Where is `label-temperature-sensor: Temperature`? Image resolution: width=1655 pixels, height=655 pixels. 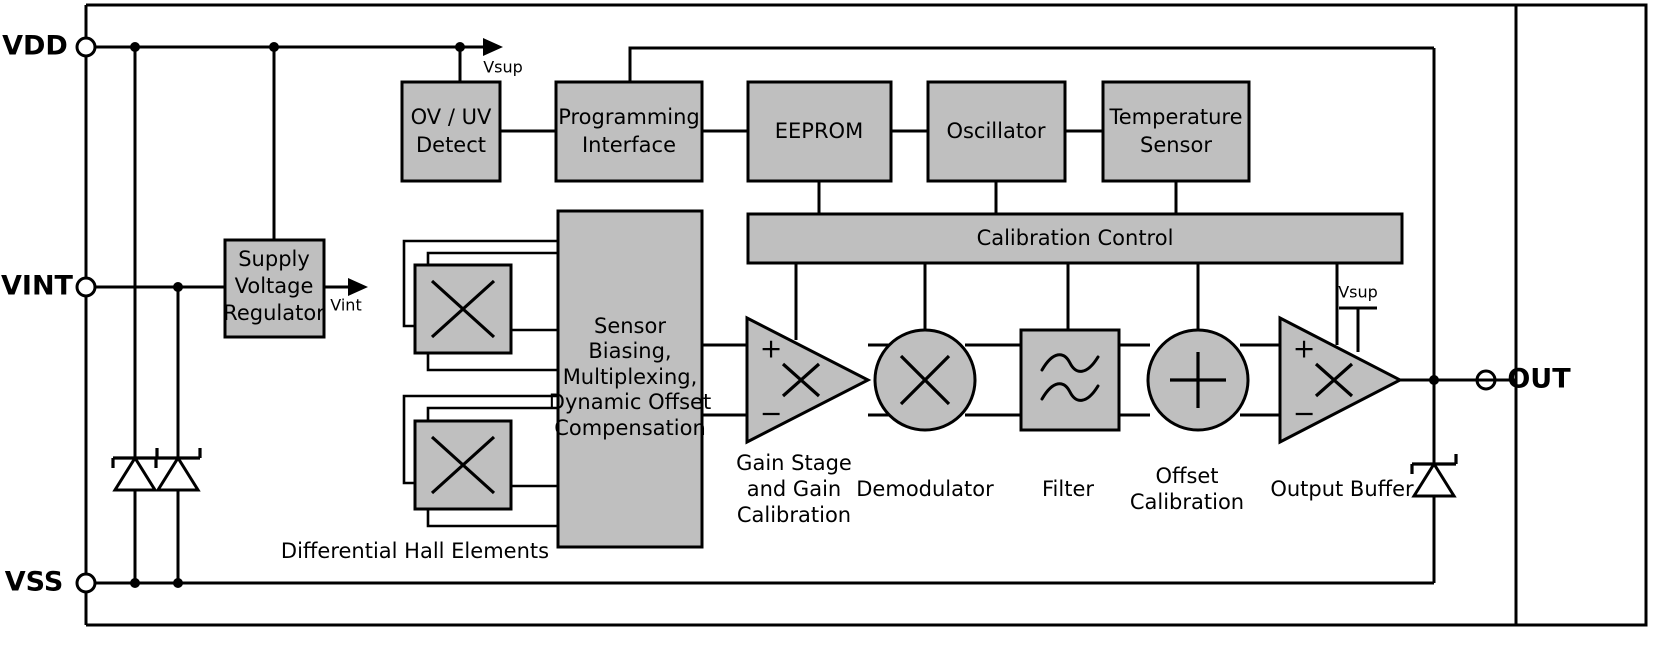
label-temperature-sensor: Temperature is located at coordinates (1175, 117).